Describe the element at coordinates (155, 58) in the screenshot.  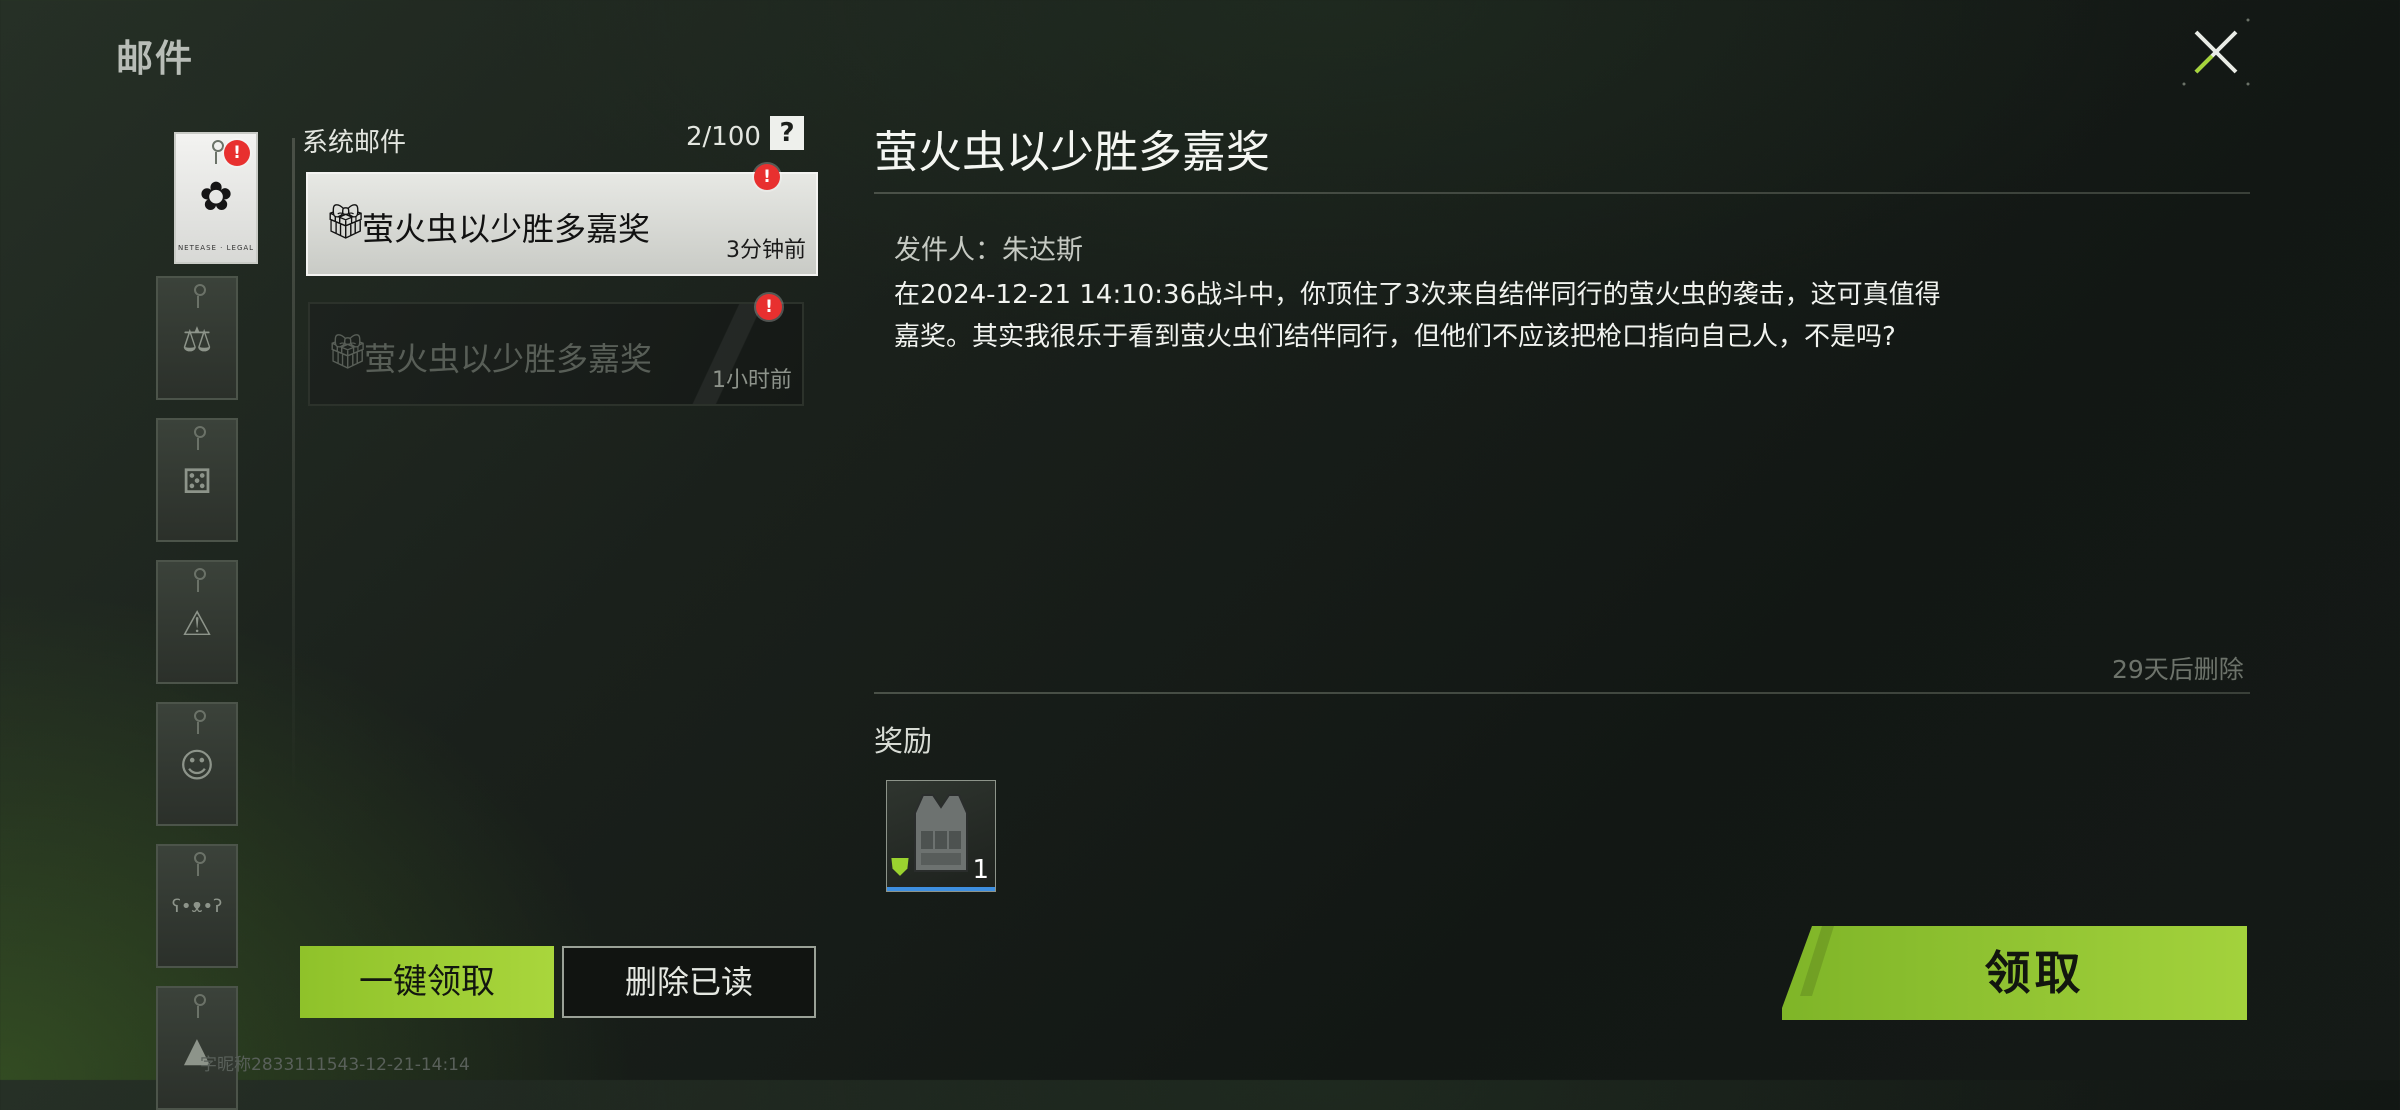
I see `page-title: 邮件` at that location.